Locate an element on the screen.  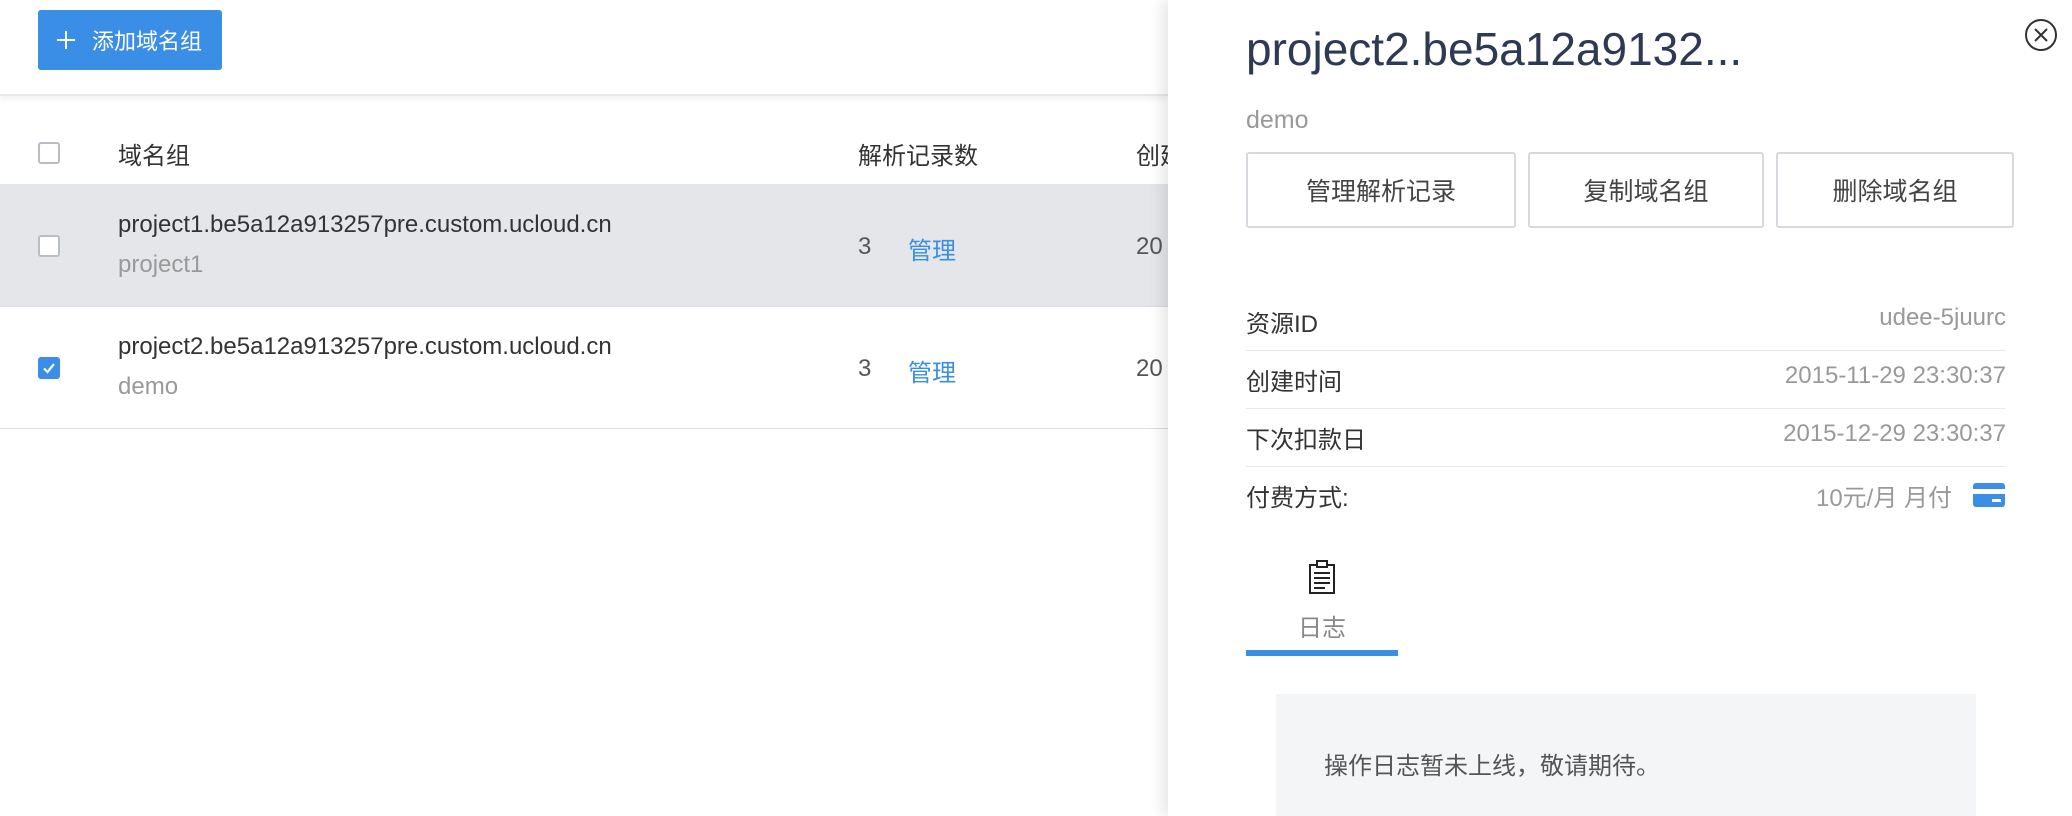
tab-log-label: 日志 is located at coordinates (1322, 628).